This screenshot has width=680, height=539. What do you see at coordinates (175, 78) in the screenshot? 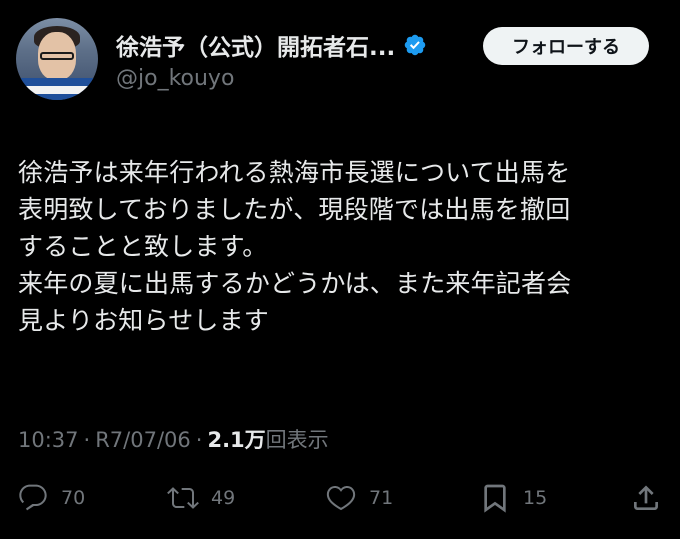
I see `author-handle: @jo_kouyo` at bounding box center [175, 78].